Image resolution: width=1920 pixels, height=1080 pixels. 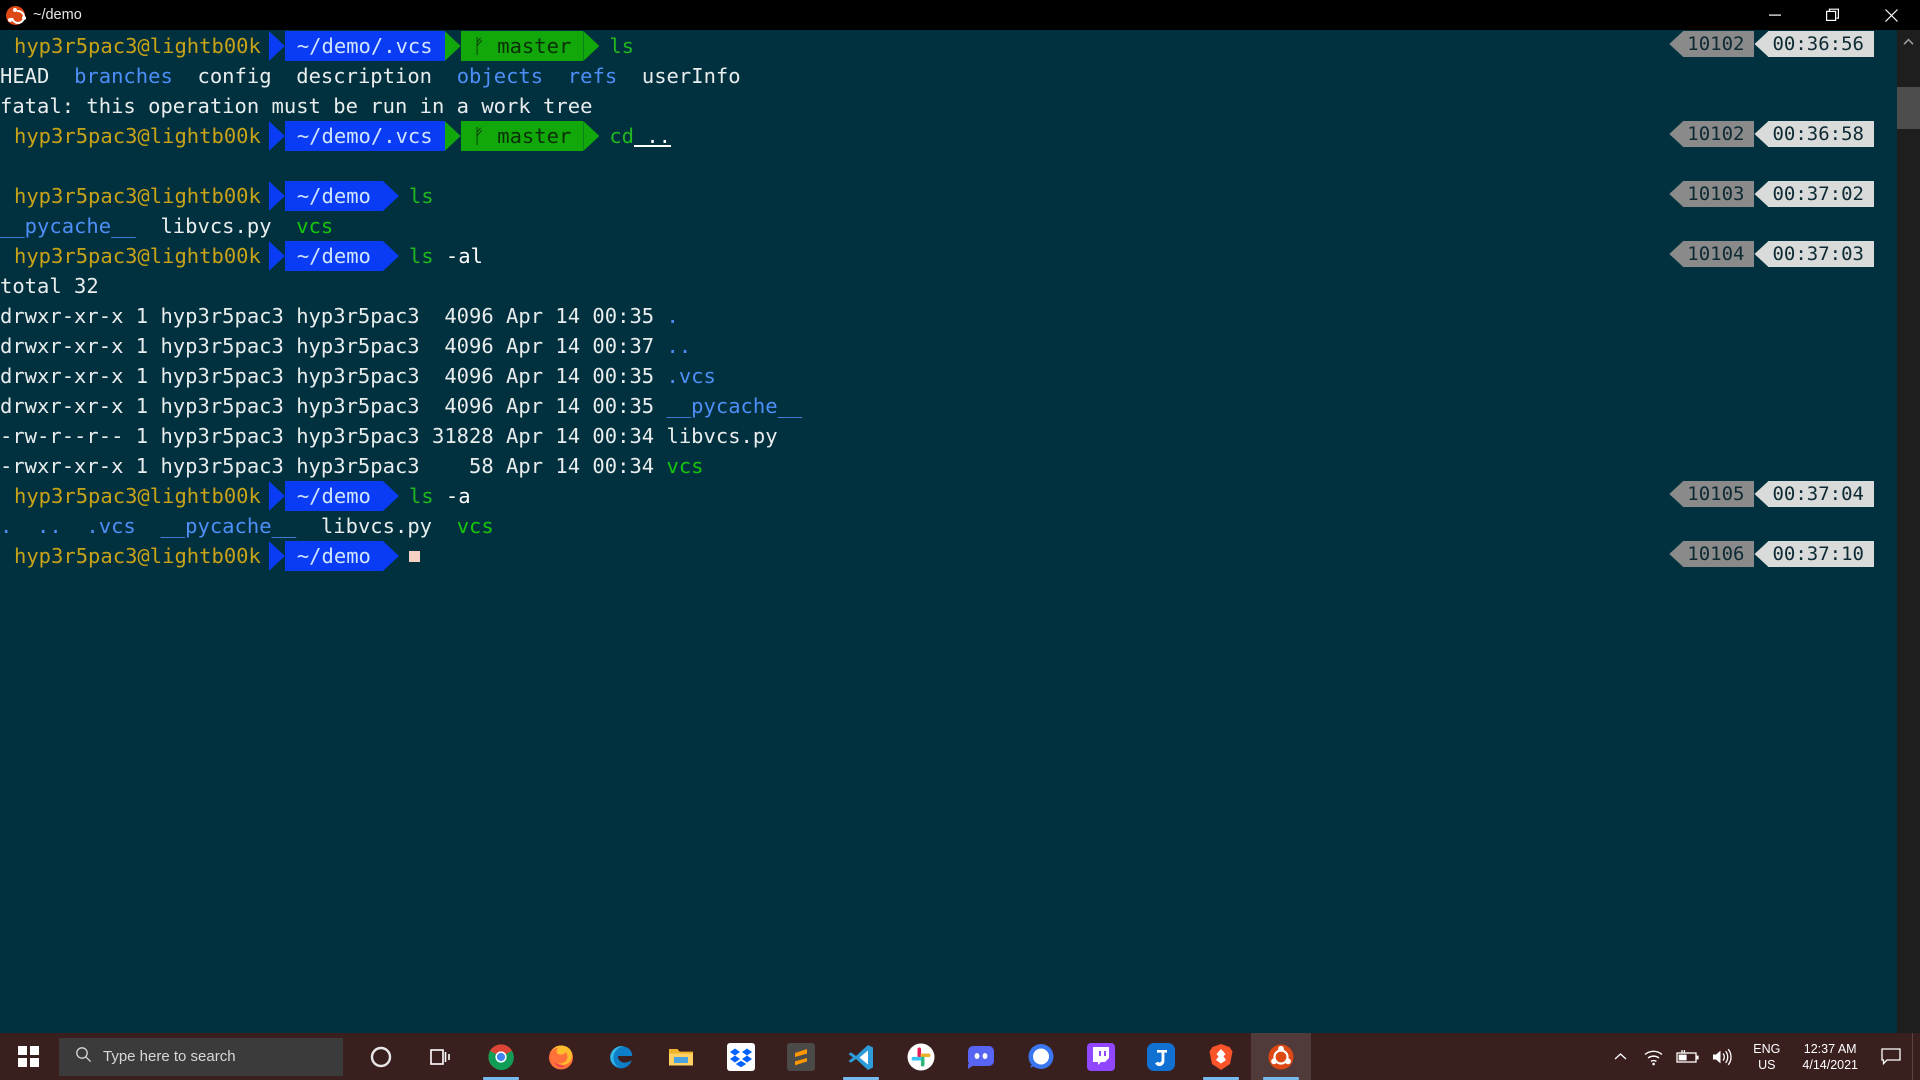 I want to click on taskbar-item-brave, so click(x=1221, y=1056).